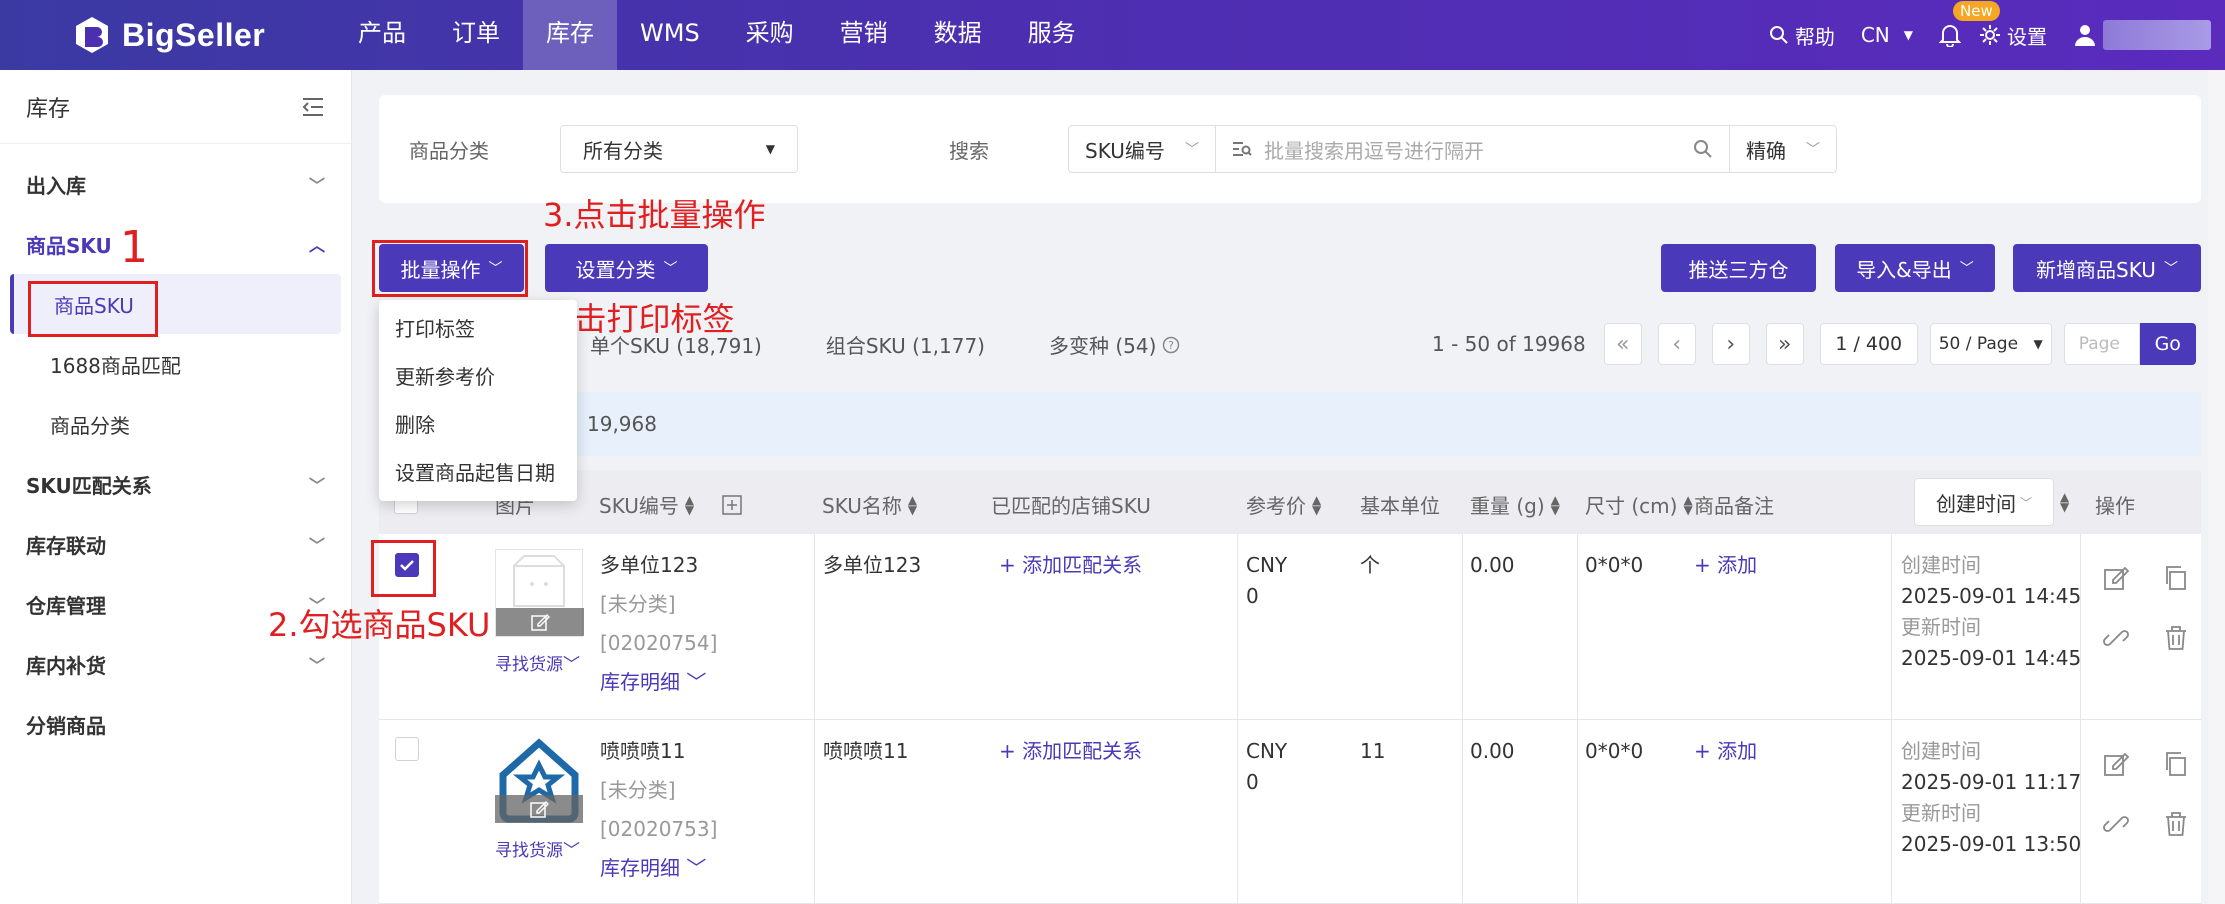 Image resolution: width=2225 pixels, height=904 pixels. Describe the element at coordinates (1990, 344) in the screenshot. I see `page-size-select: 50 / Page ▼` at that location.